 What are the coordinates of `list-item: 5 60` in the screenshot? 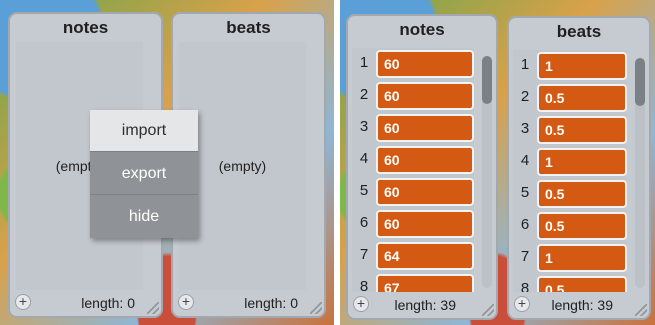 It's located at (413, 192).